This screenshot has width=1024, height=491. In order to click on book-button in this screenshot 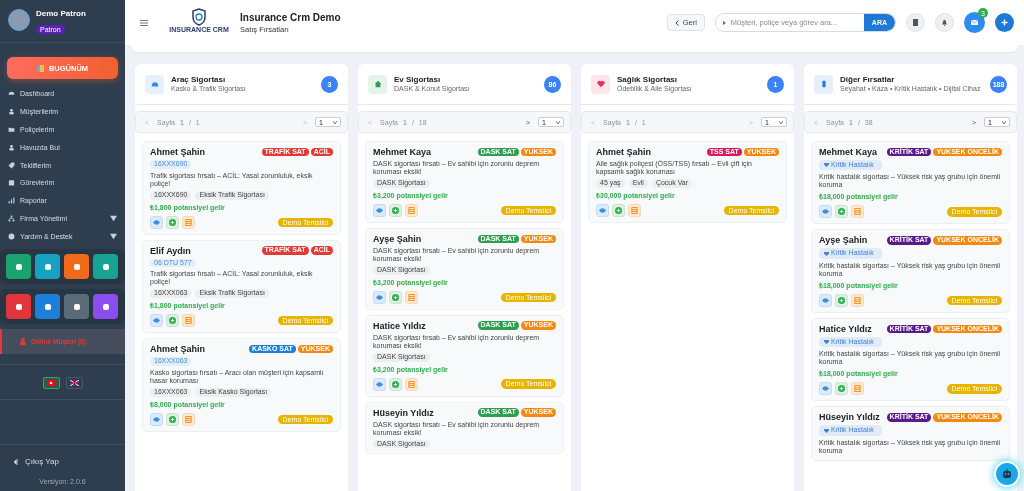, I will do `click(915, 22)`.